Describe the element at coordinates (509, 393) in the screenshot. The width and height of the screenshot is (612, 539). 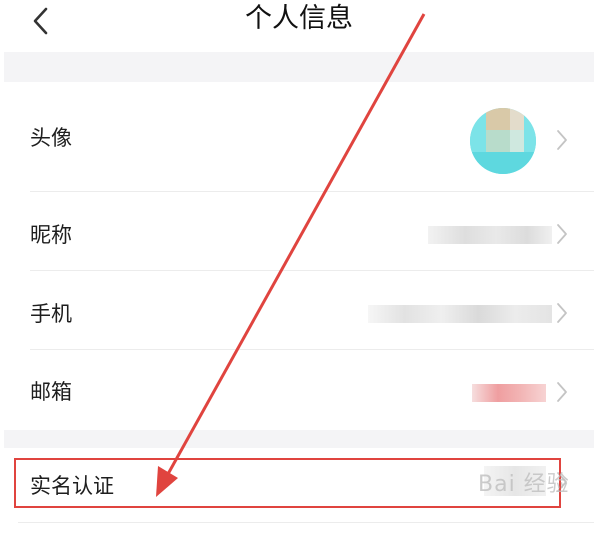
I see `email-value-redacted` at that location.